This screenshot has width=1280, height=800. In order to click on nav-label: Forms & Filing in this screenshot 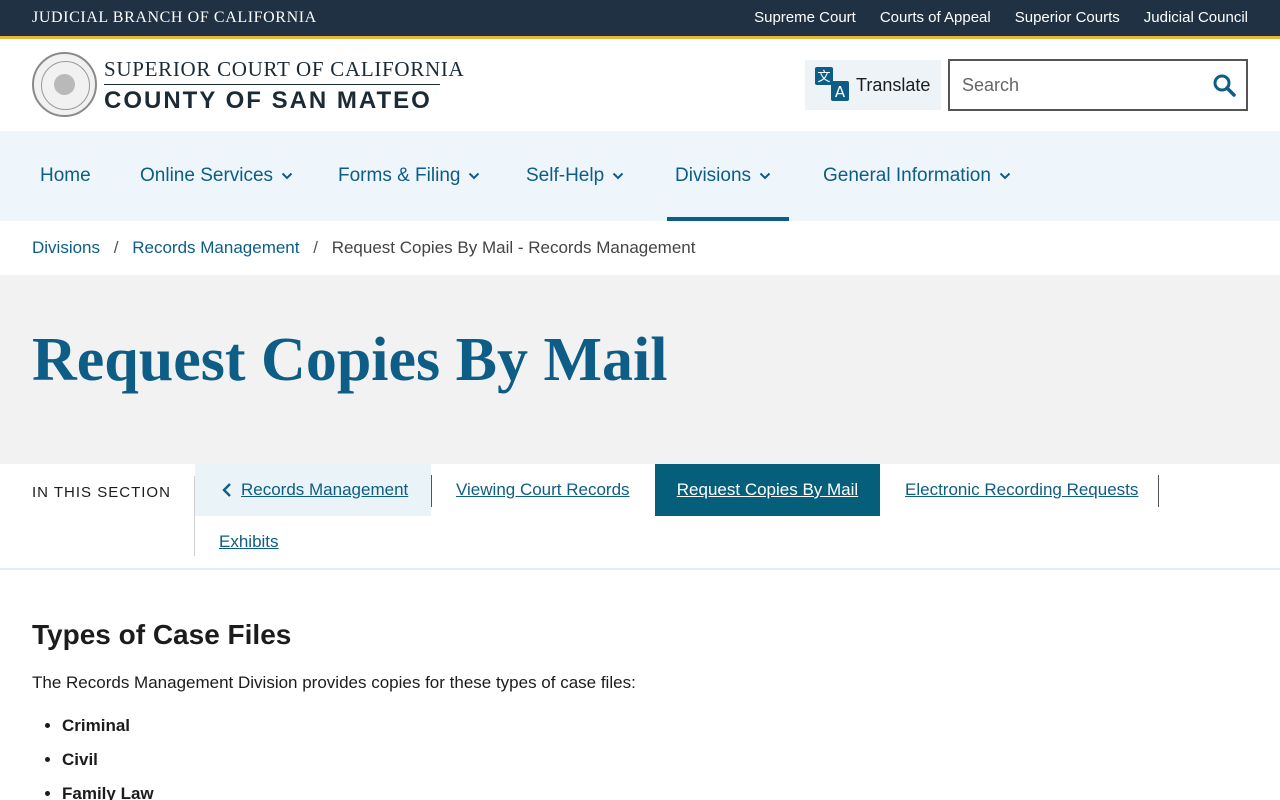, I will do `click(399, 175)`.